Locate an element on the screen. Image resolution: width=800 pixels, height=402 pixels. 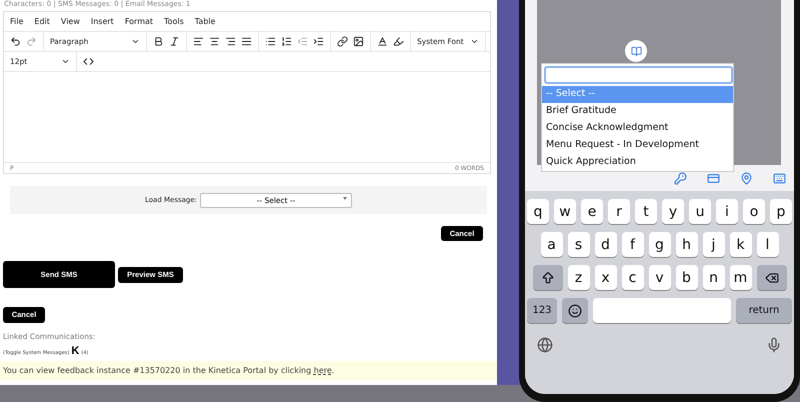
keyboard-key: k is located at coordinates (741, 244).